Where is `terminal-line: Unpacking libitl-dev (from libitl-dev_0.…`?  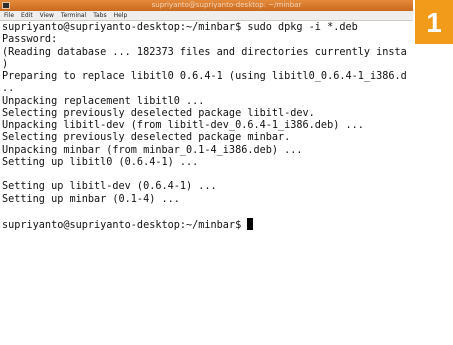 terminal-line: Unpacking libitl-dev (from libitl-dev_0.… is located at coordinates (183, 125).